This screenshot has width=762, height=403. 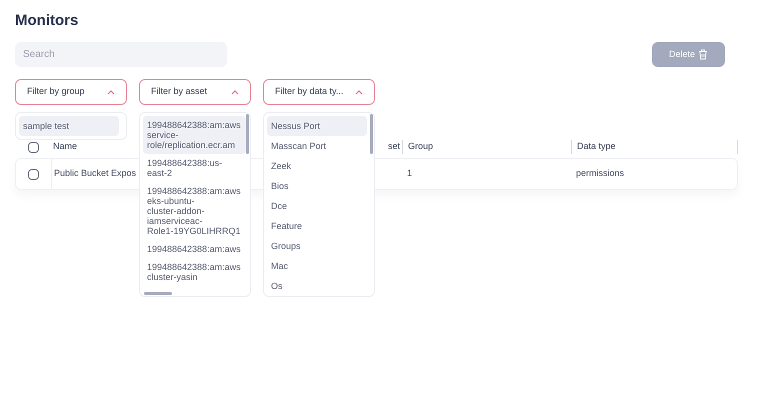 I want to click on dropdown-option: Groups, so click(x=317, y=246).